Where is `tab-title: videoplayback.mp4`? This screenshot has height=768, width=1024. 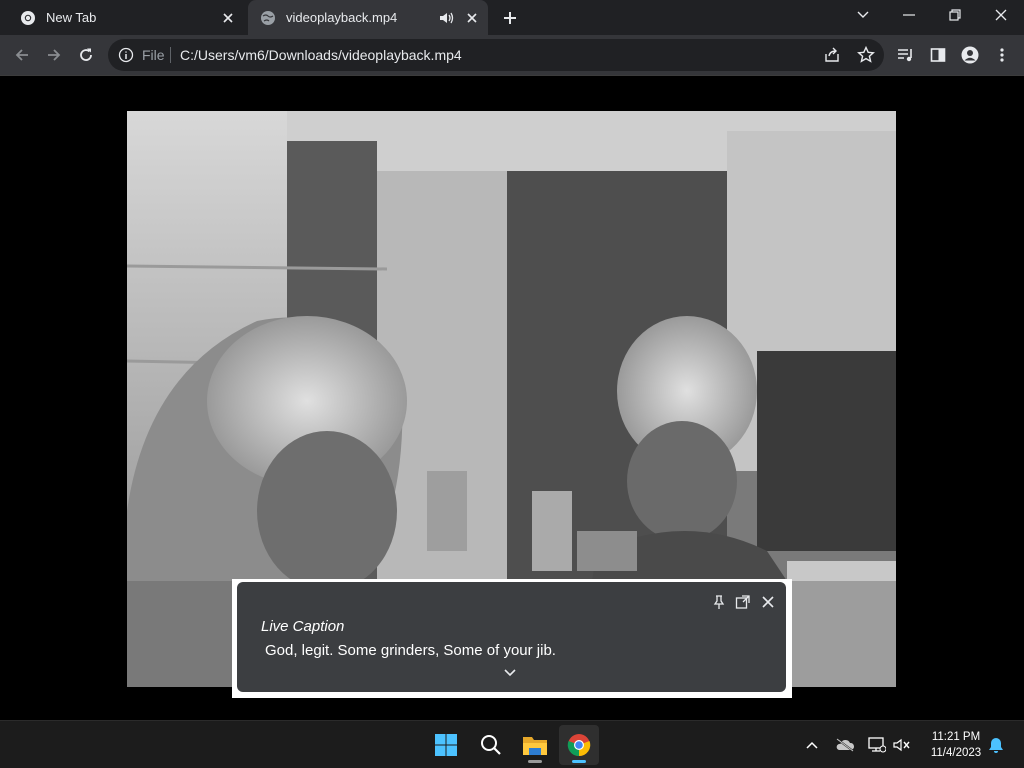 tab-title: videoplayback.mp4 is located at coordinates (342, 17).